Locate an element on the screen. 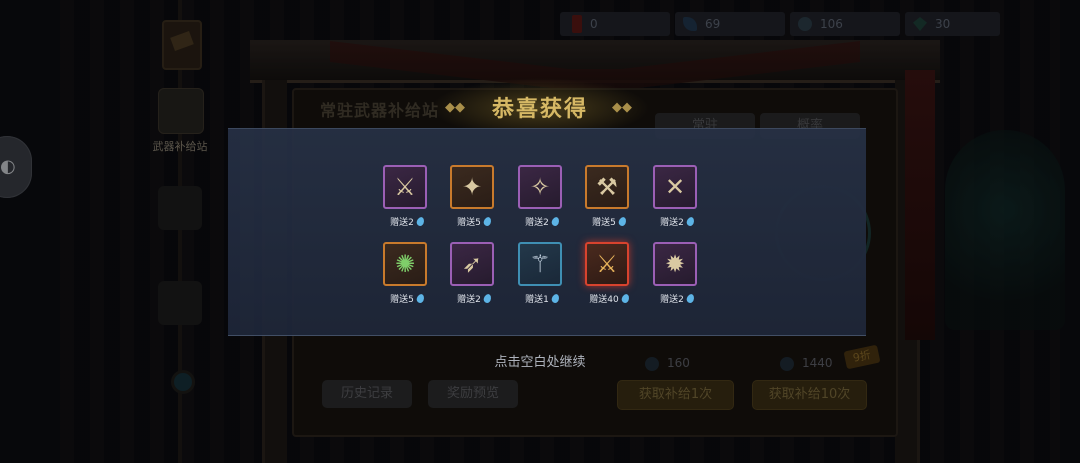  rarity-frame-orange: ✦ is located at coordinates (472, 187).